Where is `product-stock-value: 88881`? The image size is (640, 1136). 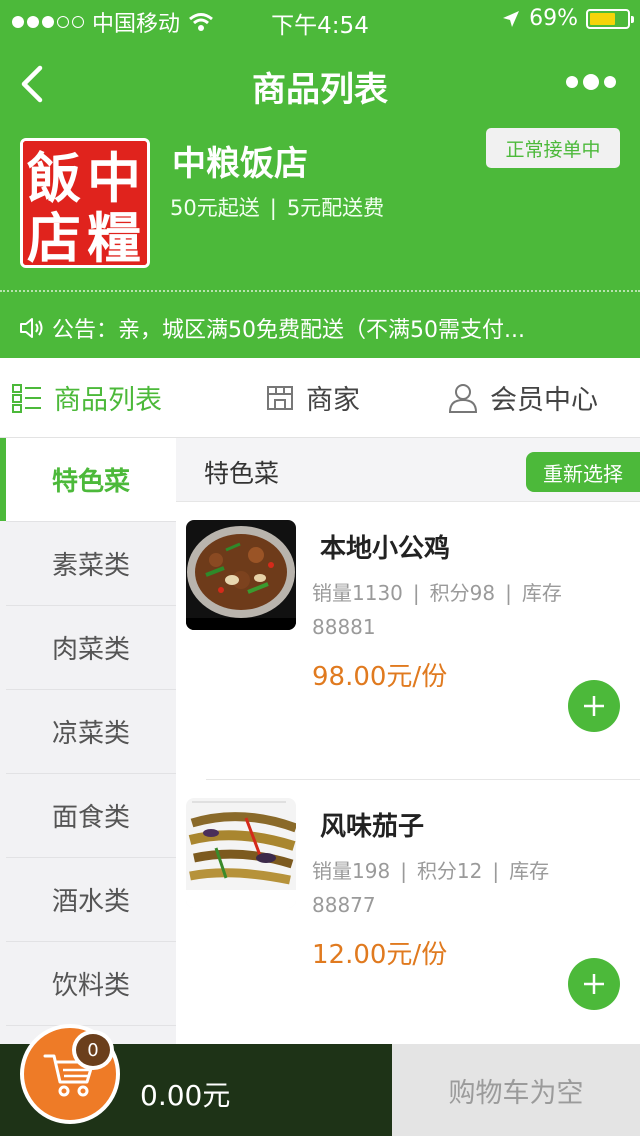 product-stock-value: 88881 is located at coordinates (344, 627).